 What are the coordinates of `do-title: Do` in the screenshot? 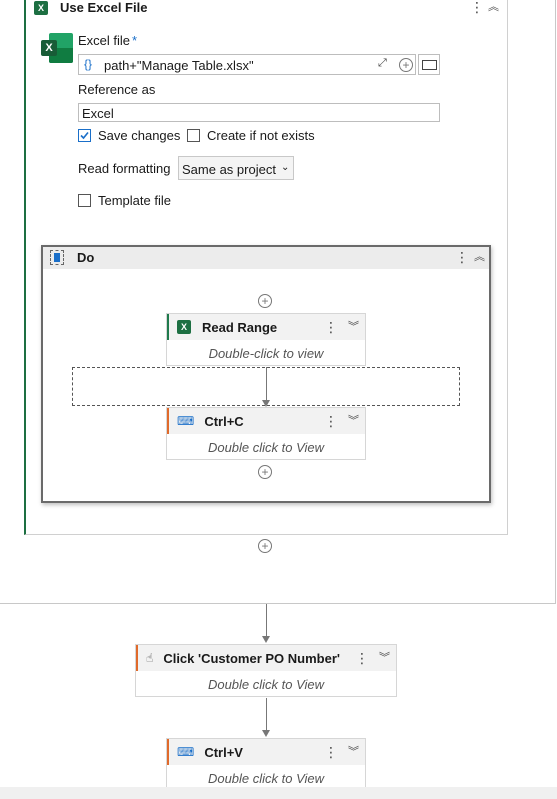 It's located at (86, 257).